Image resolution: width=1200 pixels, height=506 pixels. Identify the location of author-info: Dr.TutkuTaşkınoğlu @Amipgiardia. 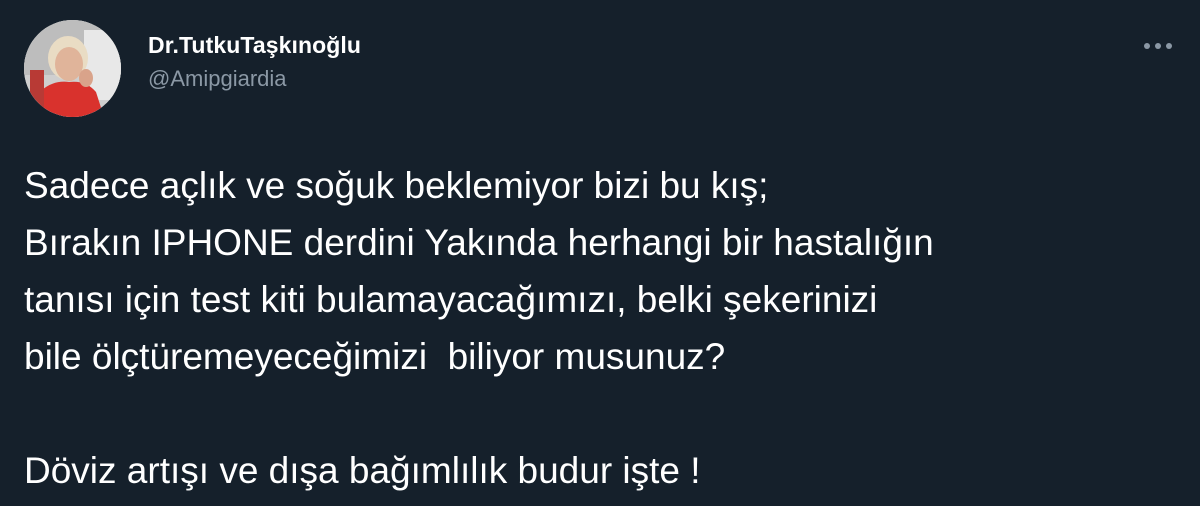
(254, 62).